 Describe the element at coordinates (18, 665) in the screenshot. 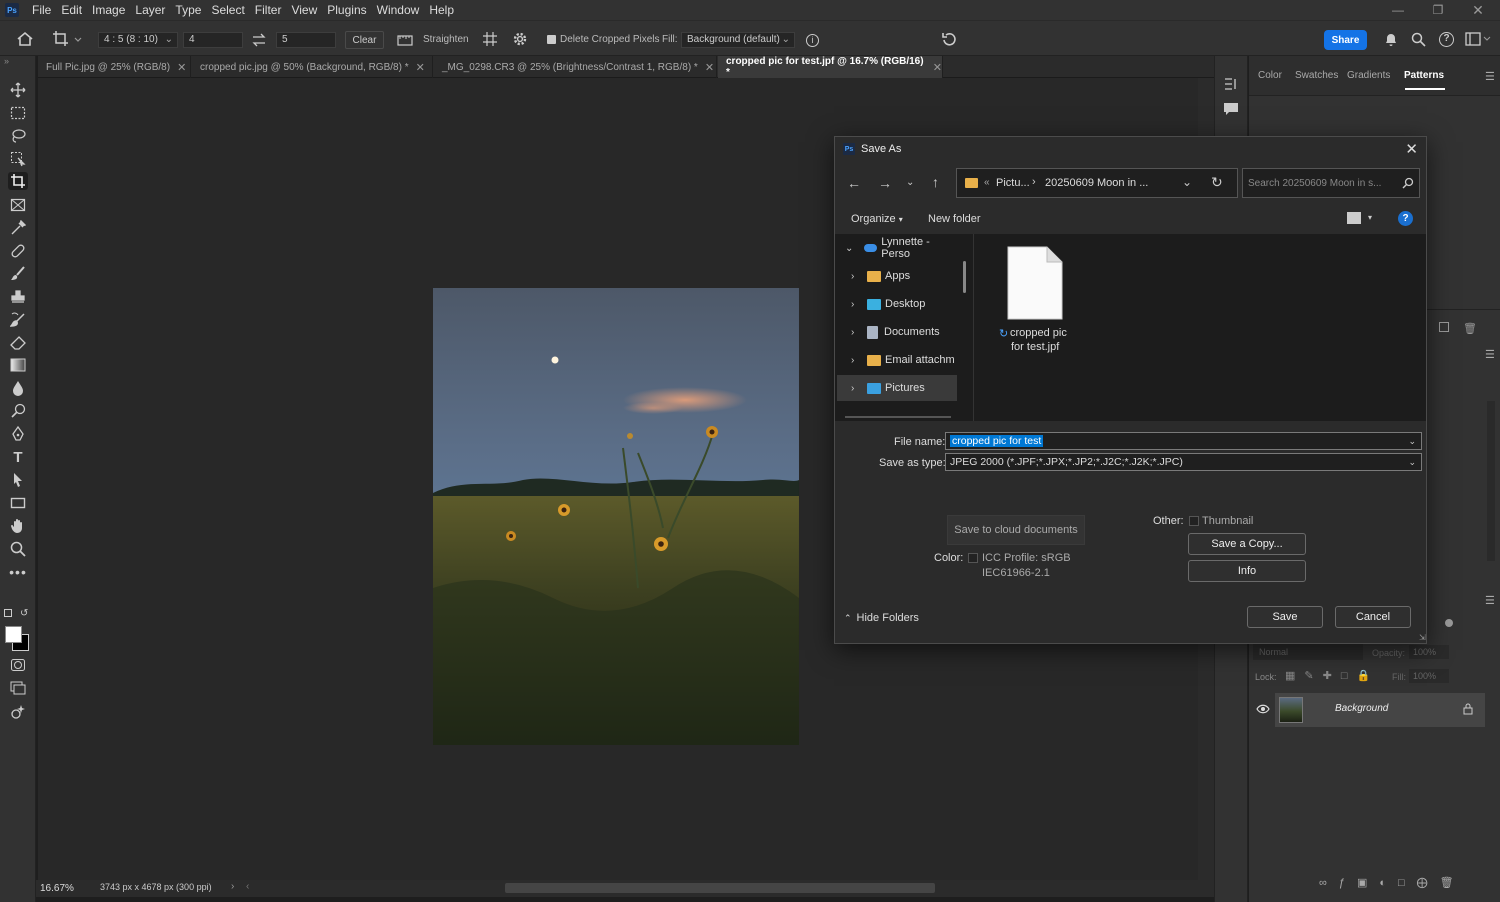

I see `quick-mask-icon` at that location.